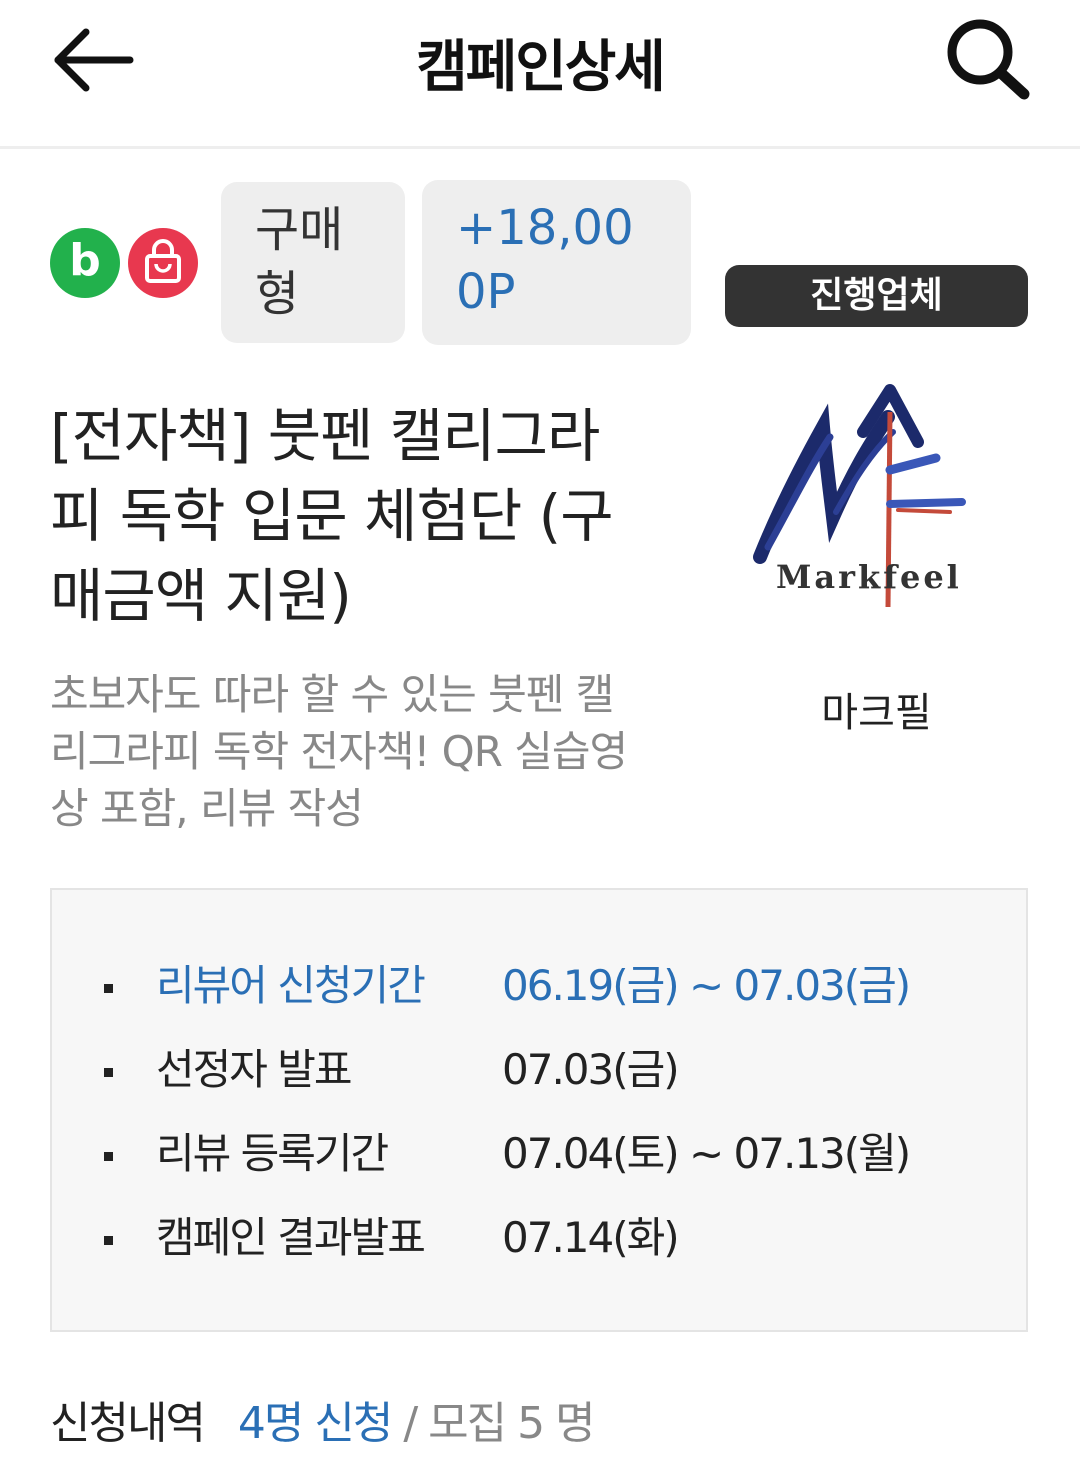  Describe the element at coordinates (315, 1423) in the screenshot. I see `applied-count: 4명 신청` at that location.